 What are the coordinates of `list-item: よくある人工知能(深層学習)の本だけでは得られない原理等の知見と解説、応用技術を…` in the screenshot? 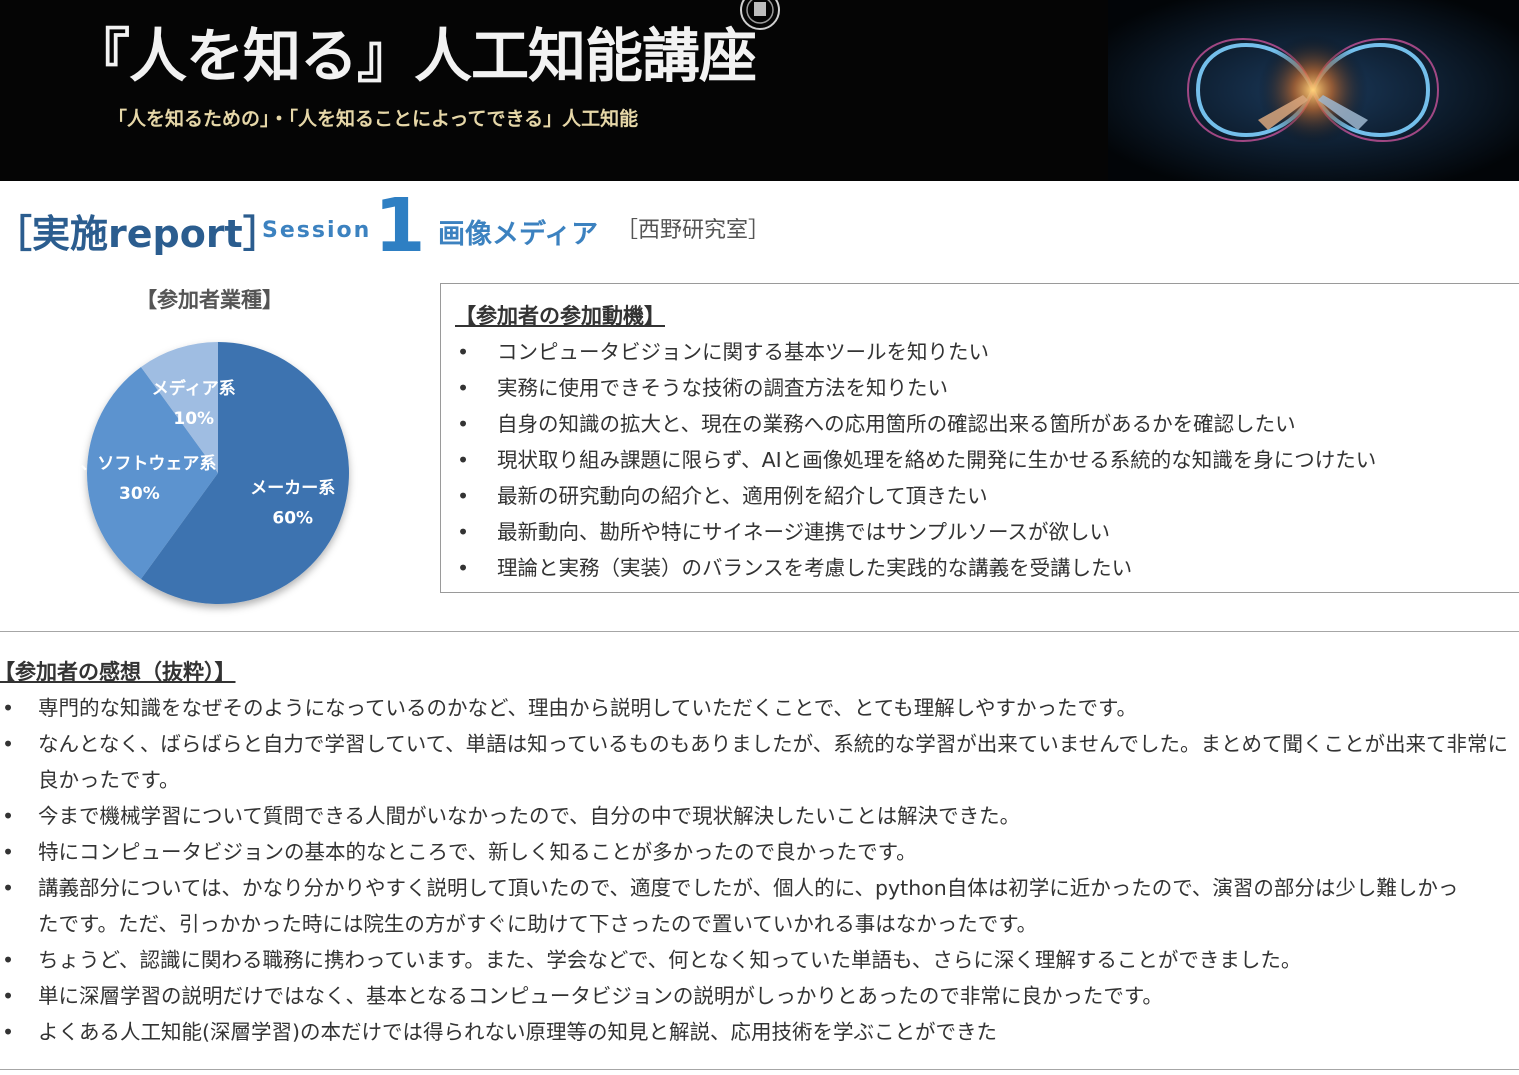 It's located at (759, 1032).